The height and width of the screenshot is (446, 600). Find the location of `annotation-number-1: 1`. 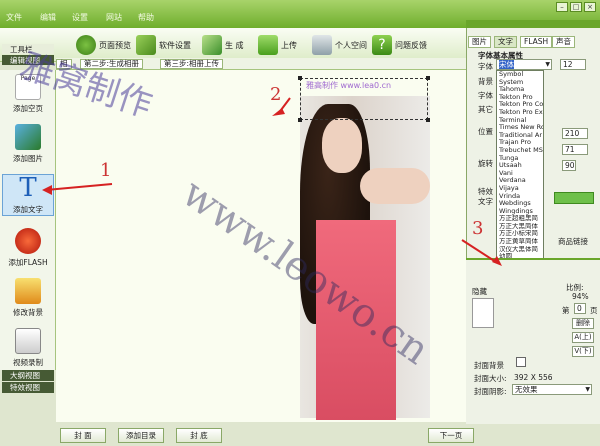

annotation-number-1: 1 is located at coordinates (106, 170).